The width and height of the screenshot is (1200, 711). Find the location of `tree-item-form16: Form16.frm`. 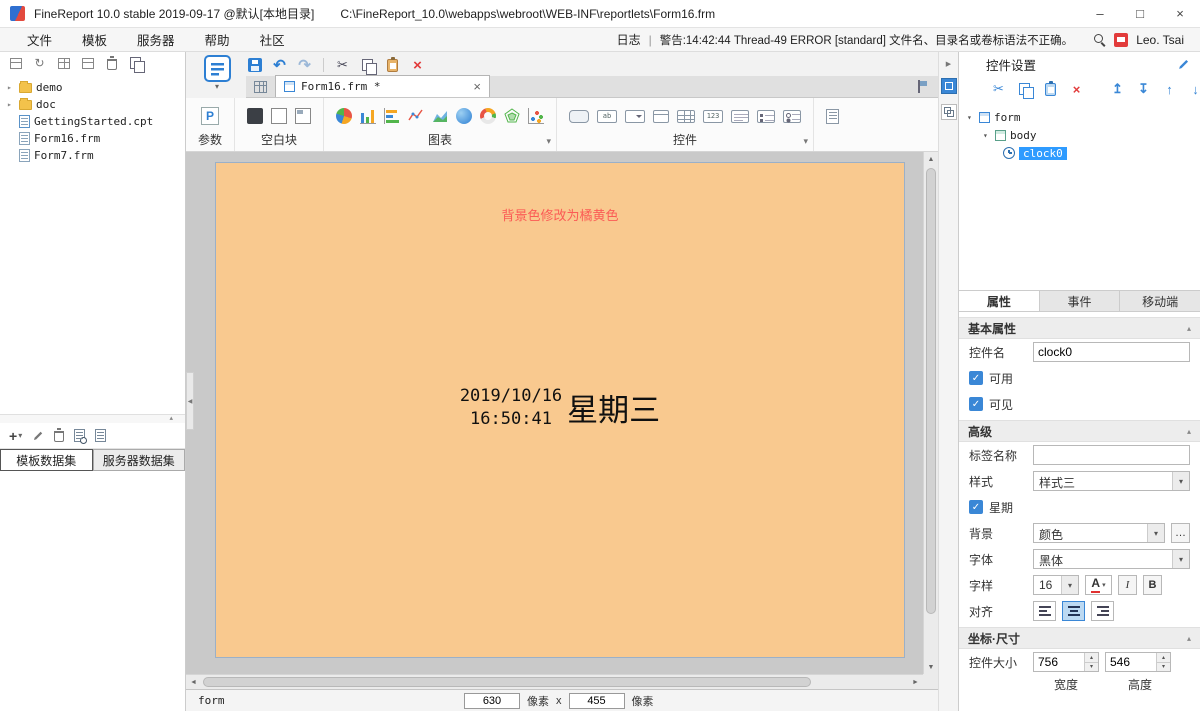

tree-item-form16: Form16.frm is located at coordinates (92, 138).